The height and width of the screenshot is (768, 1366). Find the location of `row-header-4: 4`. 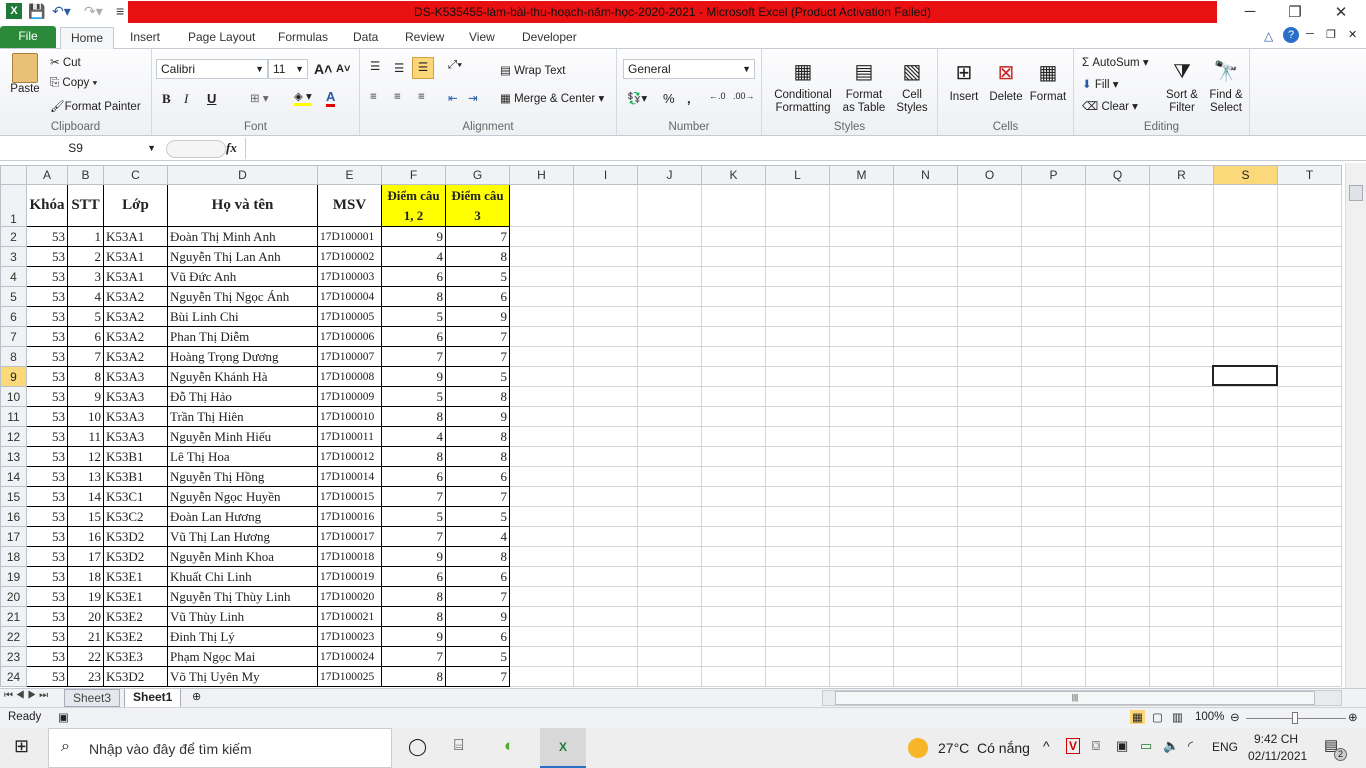

row-header-4: 4 is located at coordinates (13, 276).